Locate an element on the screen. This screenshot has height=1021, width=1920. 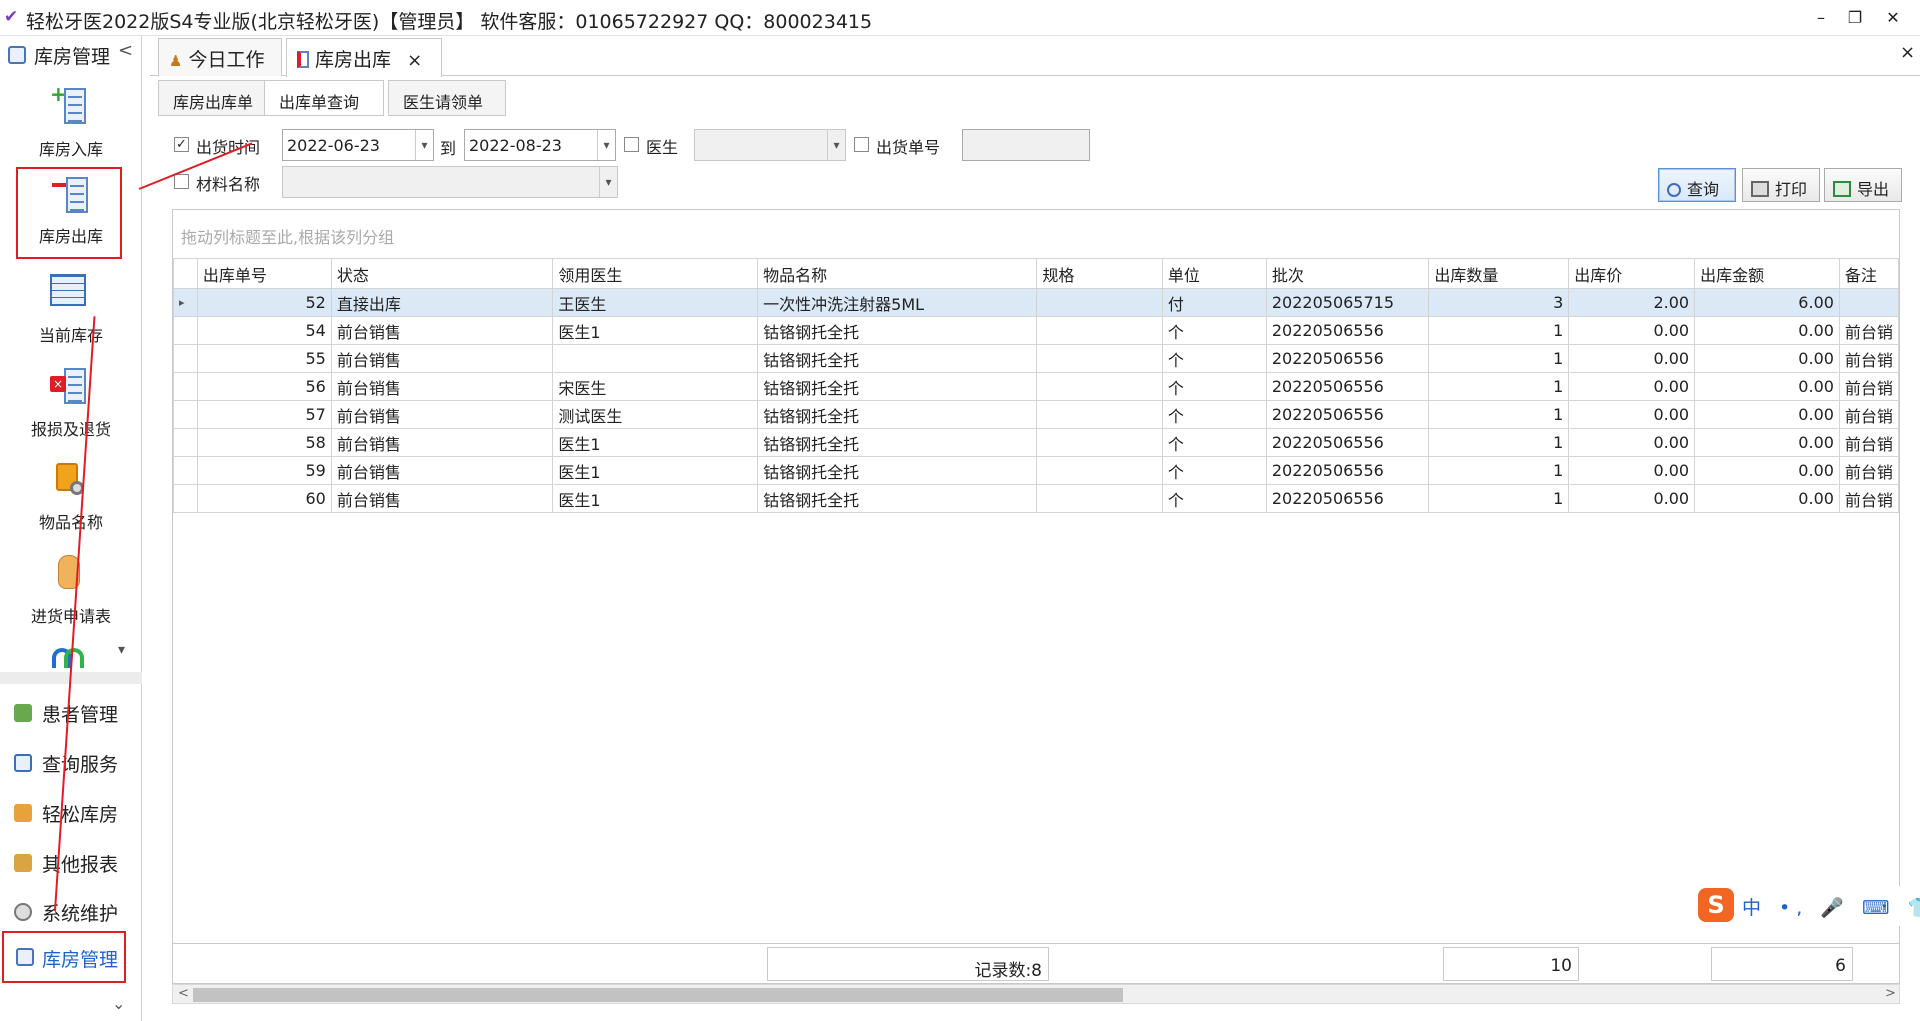
subtab-stock-out-query: 出库单查询 is located at coordinates (324, 98).